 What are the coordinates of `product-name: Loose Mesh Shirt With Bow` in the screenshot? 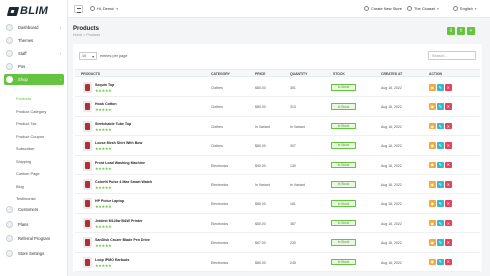 It's located at (118, 143).